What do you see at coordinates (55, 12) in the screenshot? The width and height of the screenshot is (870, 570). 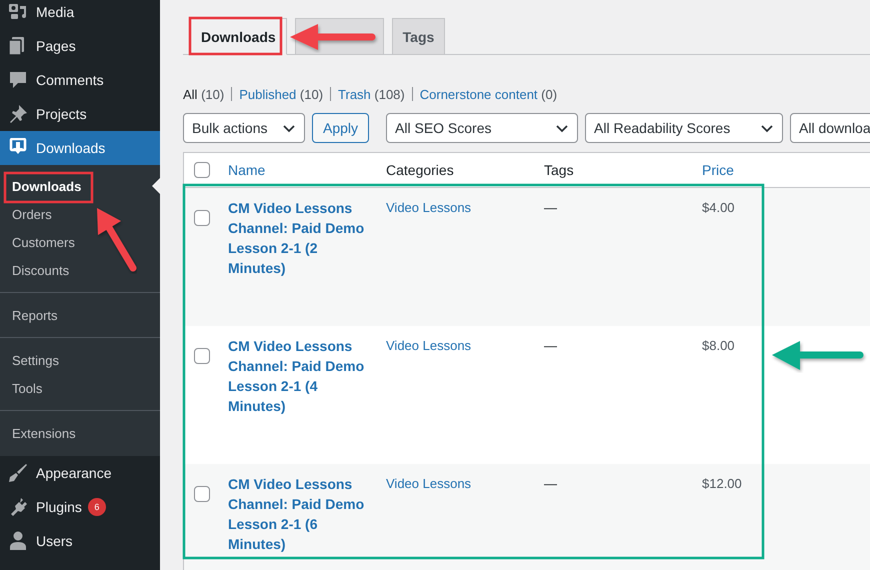 I see `menu-label: Media` at bounding box center [55, 12].